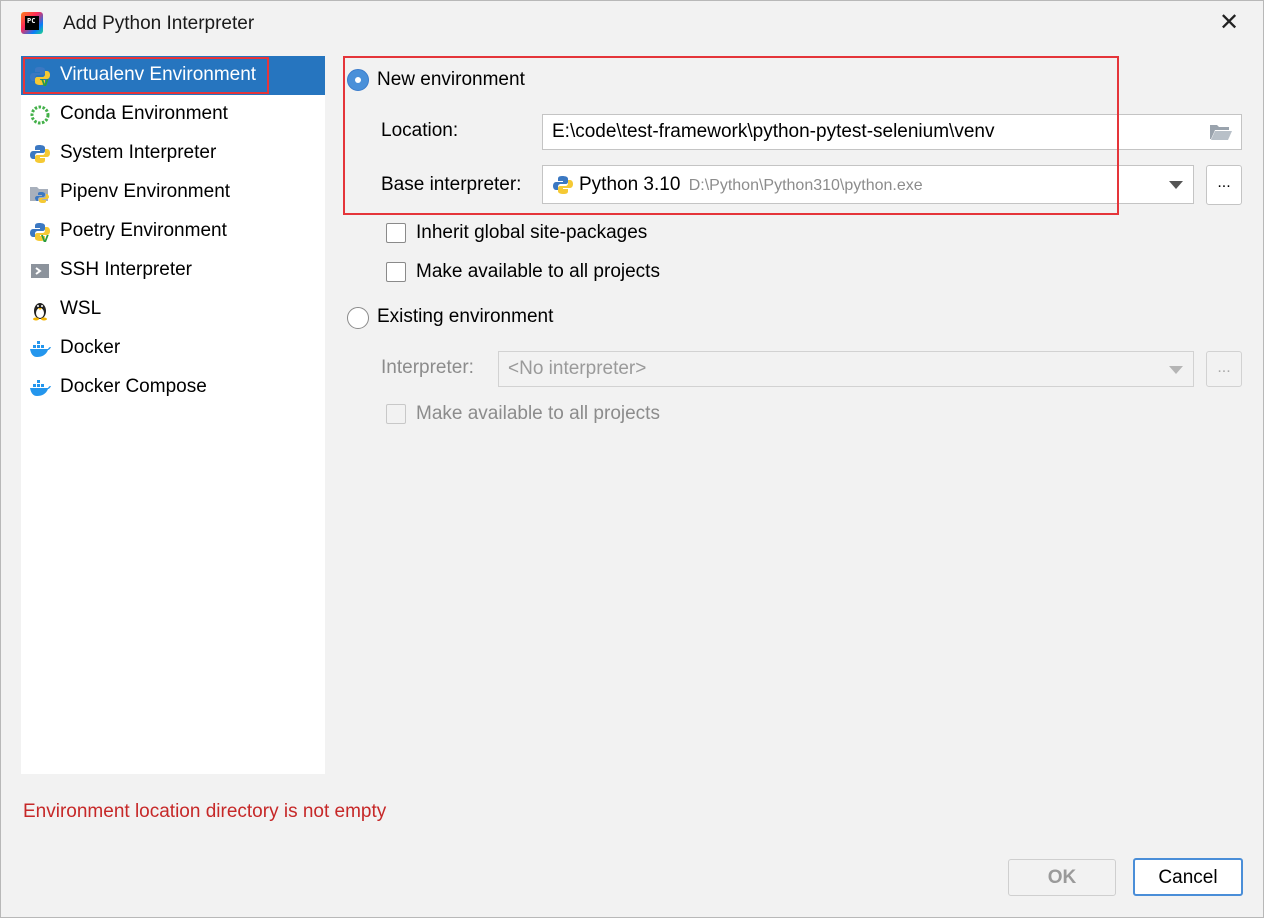 The height and width of the screenshot is (918, 1264). What do you see at coordinates (396, 233) in the screenshot?
I see `inherit-global-checkbox` at bounding box center [396, 233].